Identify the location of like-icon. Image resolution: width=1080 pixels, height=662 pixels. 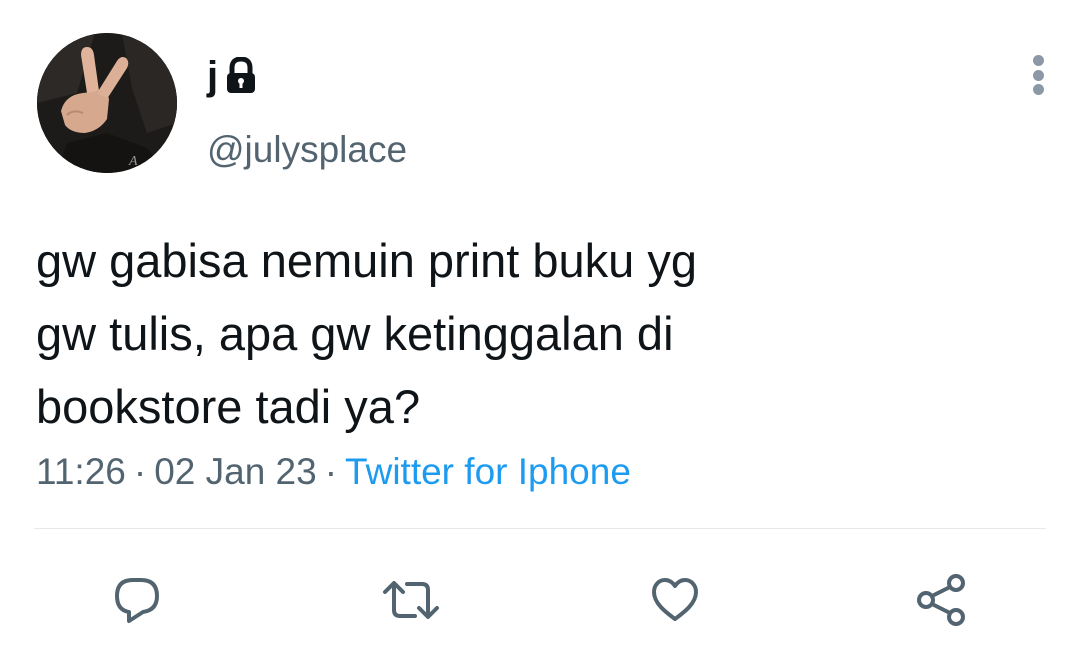
(675, 599).